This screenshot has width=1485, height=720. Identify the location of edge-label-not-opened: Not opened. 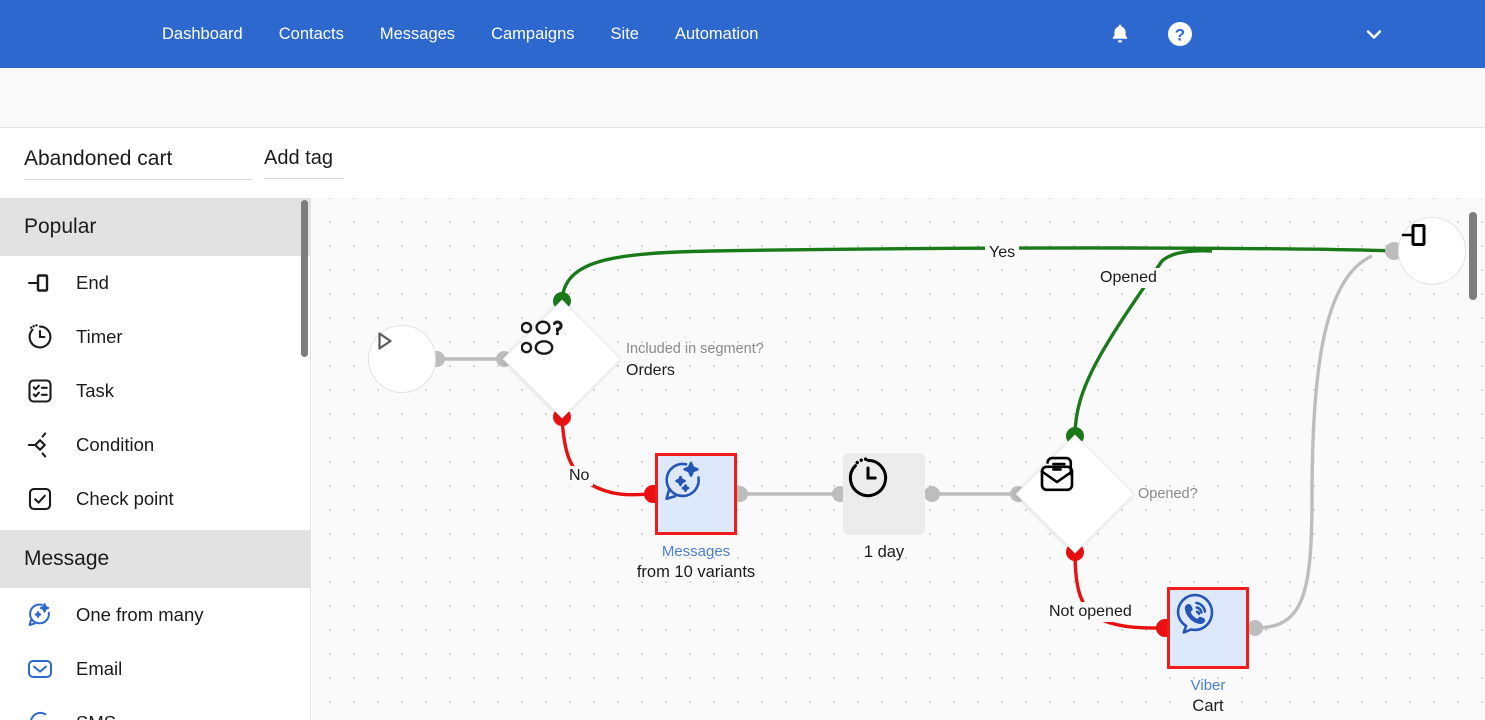
(1090, 612).